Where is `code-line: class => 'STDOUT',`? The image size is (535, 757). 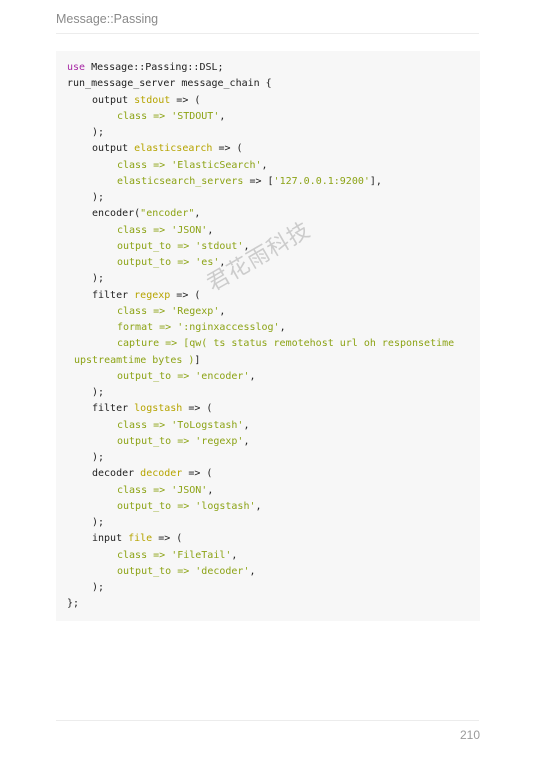
code-line: class => 'STDOUT', is located at coordinates (260, 117).